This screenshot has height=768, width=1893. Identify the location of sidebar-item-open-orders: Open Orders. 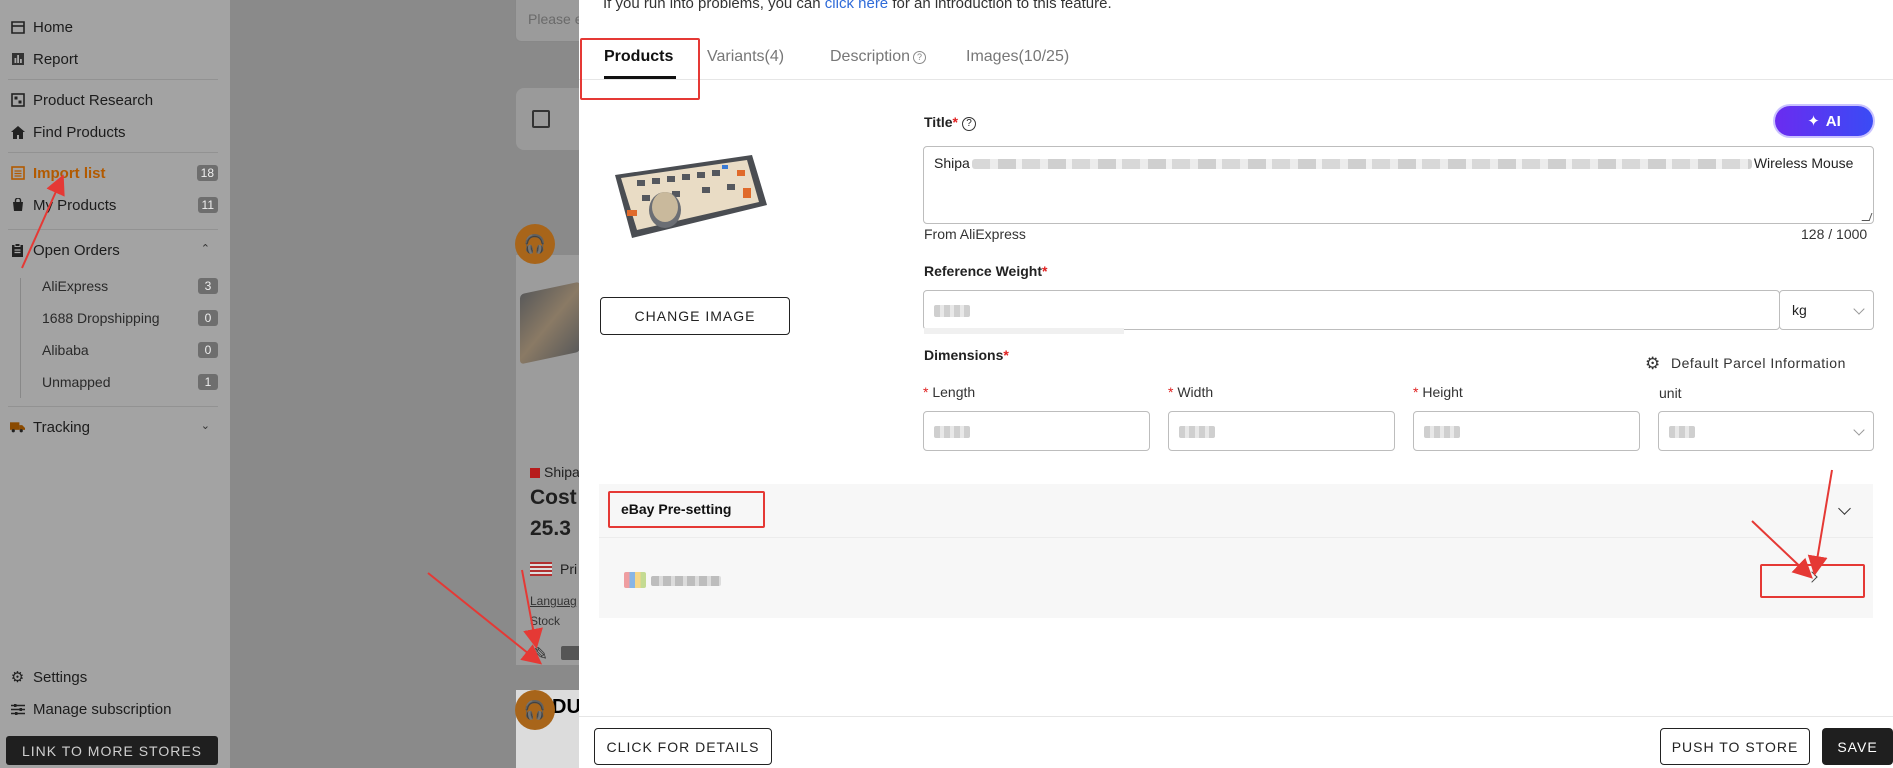
(65, 250).